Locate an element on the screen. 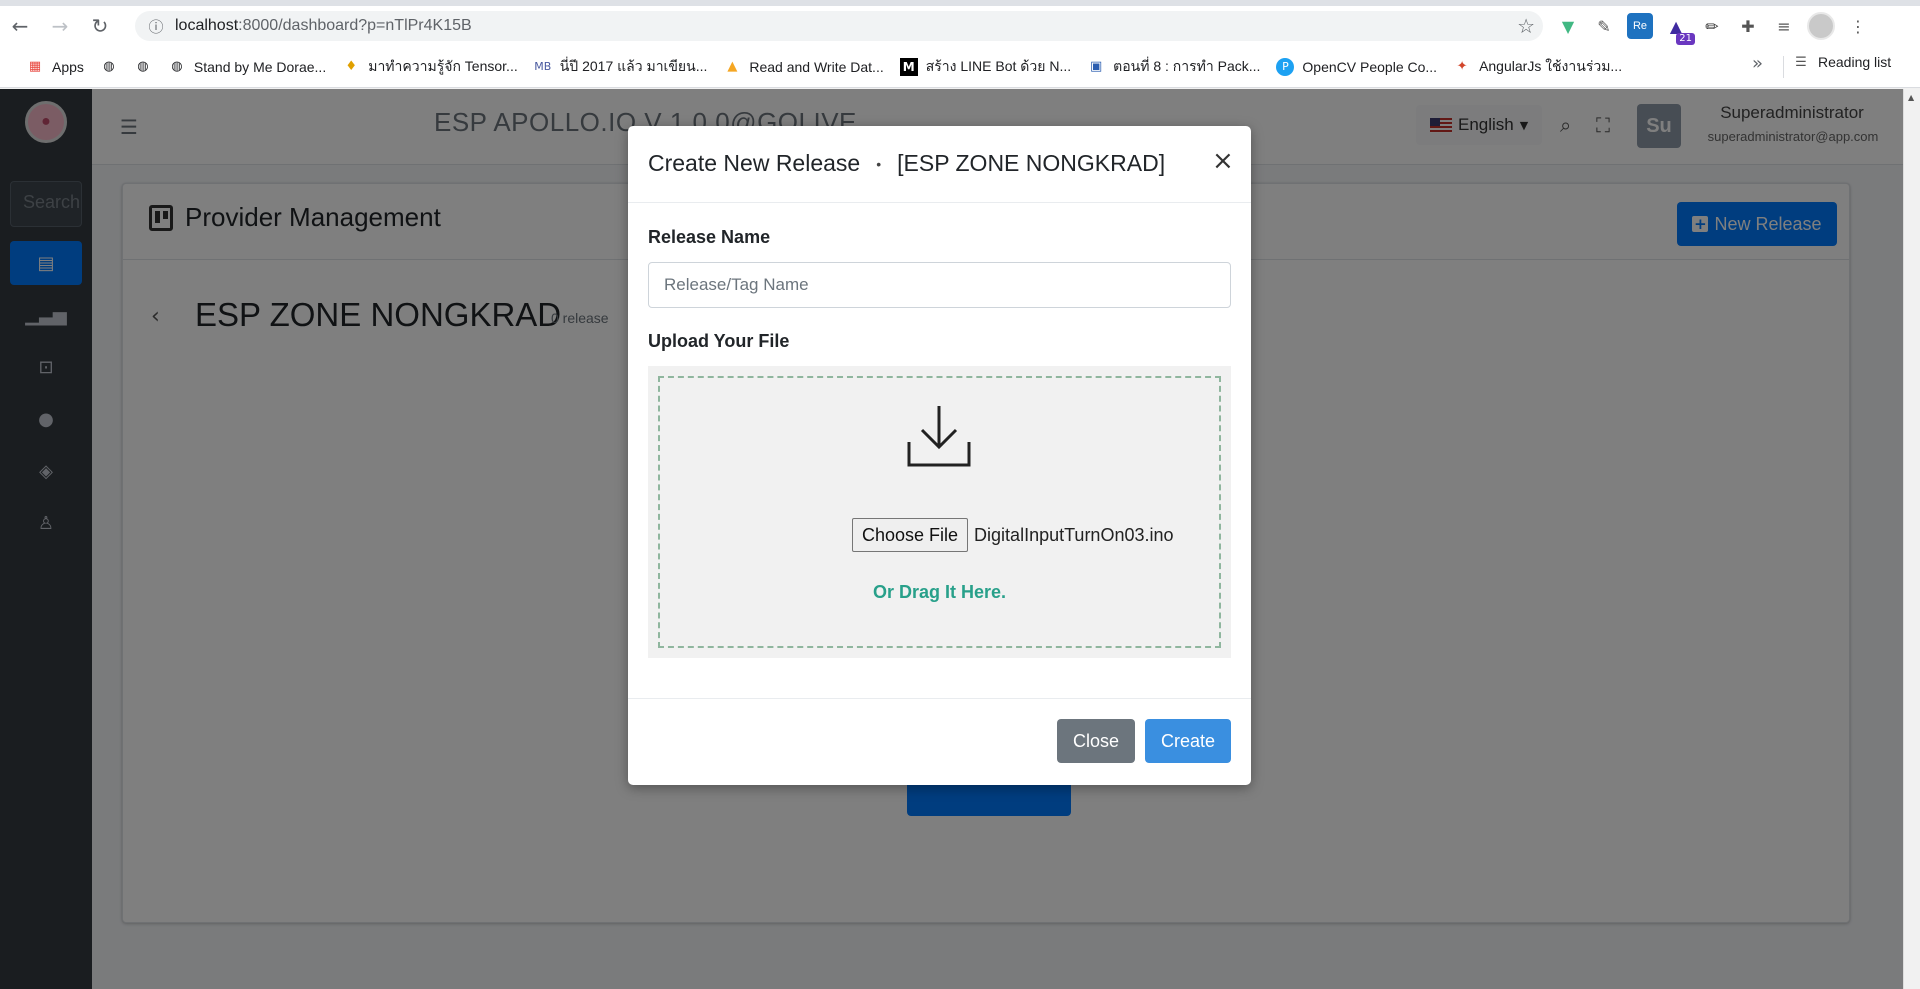 The image size is (1920, 989). release-name-input is located at coordinates (939, 285).